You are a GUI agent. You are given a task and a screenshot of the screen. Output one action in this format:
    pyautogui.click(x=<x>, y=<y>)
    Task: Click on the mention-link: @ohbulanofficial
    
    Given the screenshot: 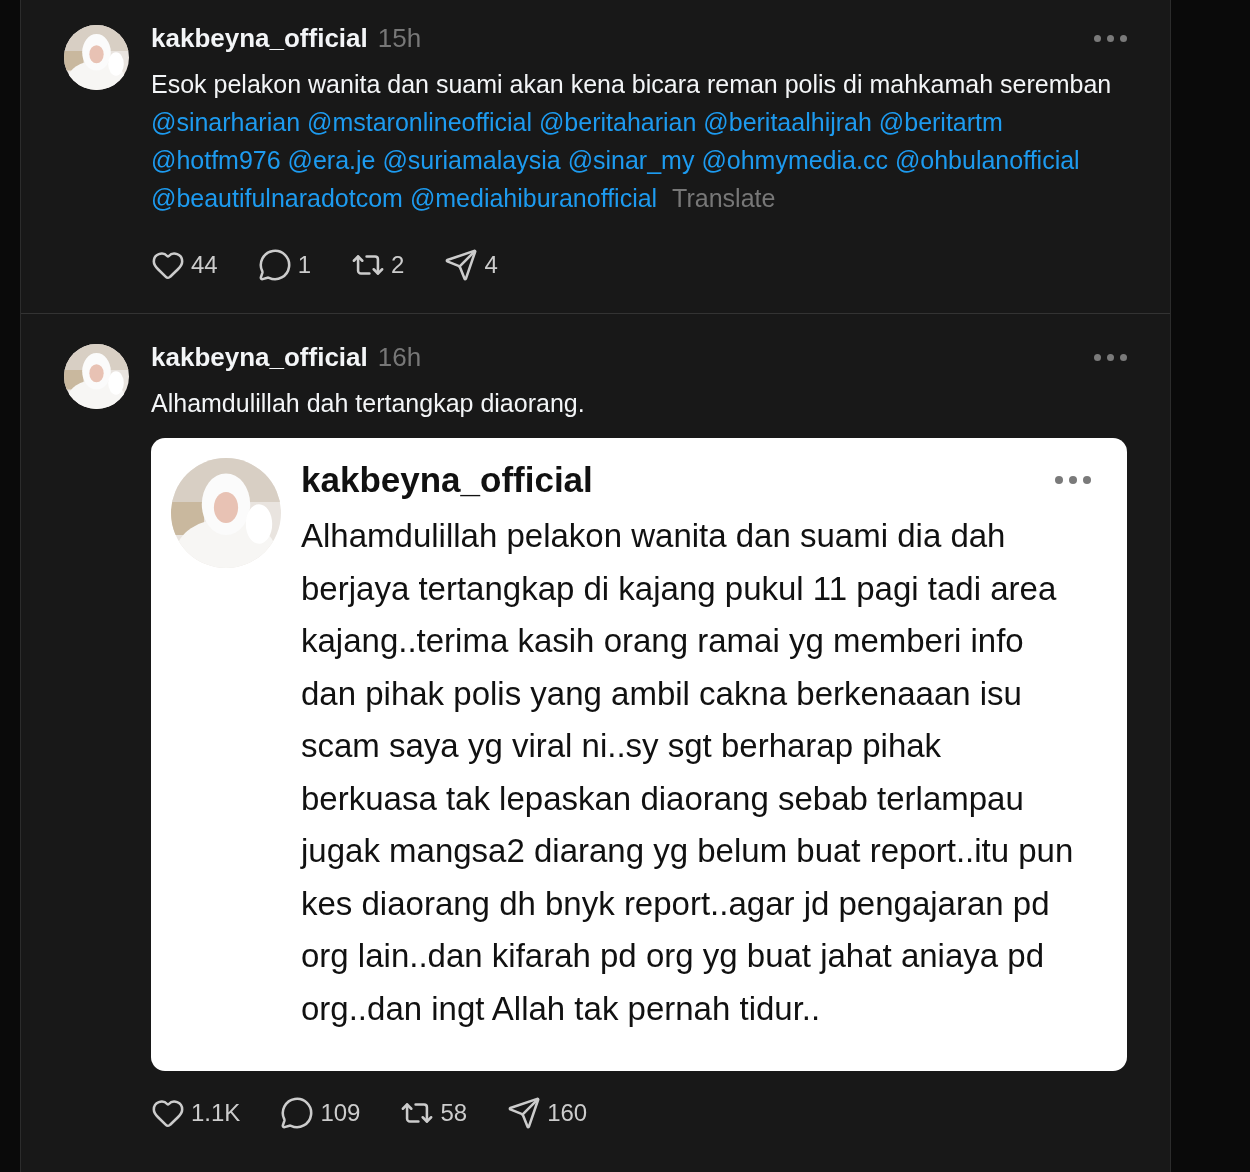 What is the action you would take?
    pyautogui.click(x=987, y=160)
    